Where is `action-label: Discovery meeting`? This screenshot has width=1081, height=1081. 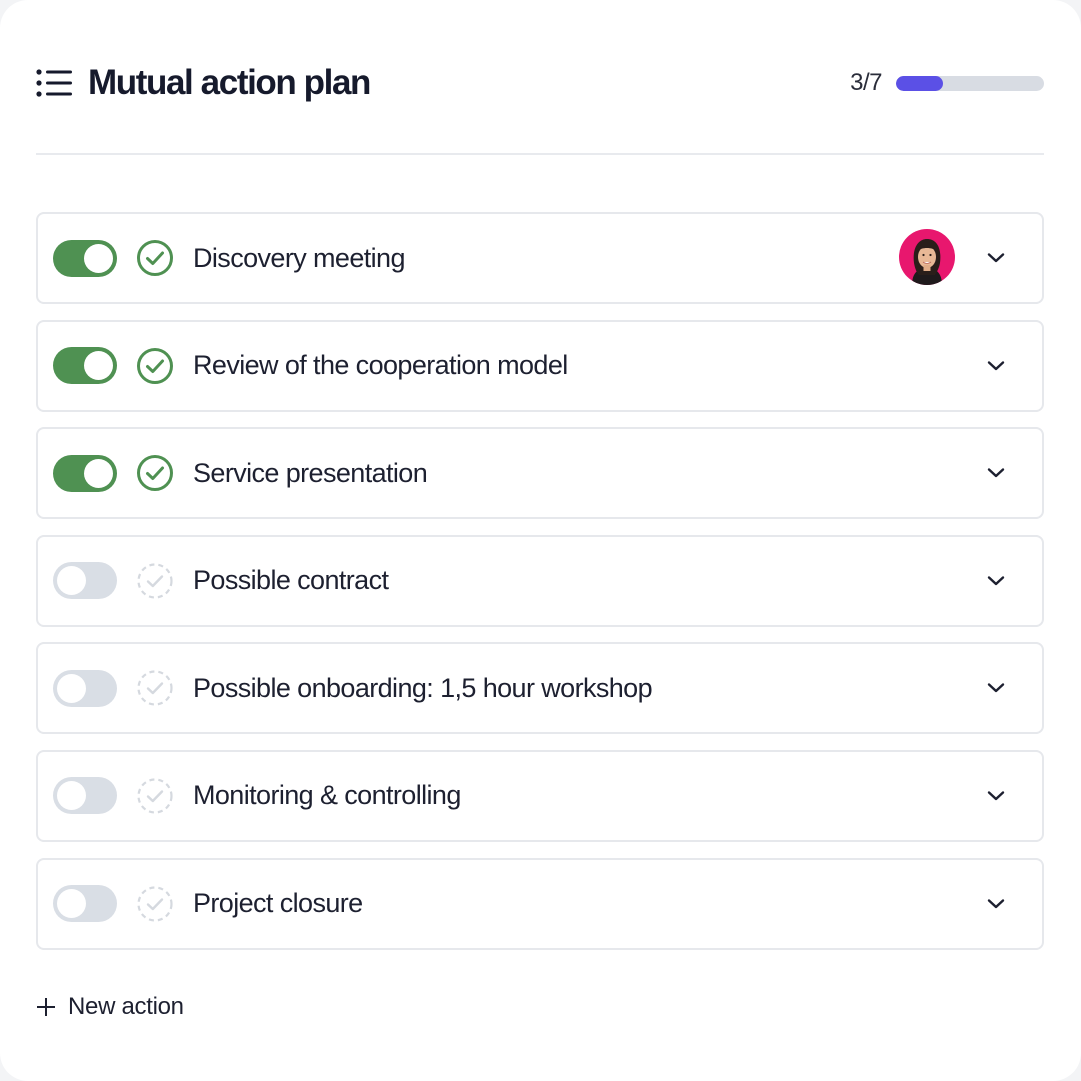 action-label: Discovery meeting is located at coordinates (299, 257).